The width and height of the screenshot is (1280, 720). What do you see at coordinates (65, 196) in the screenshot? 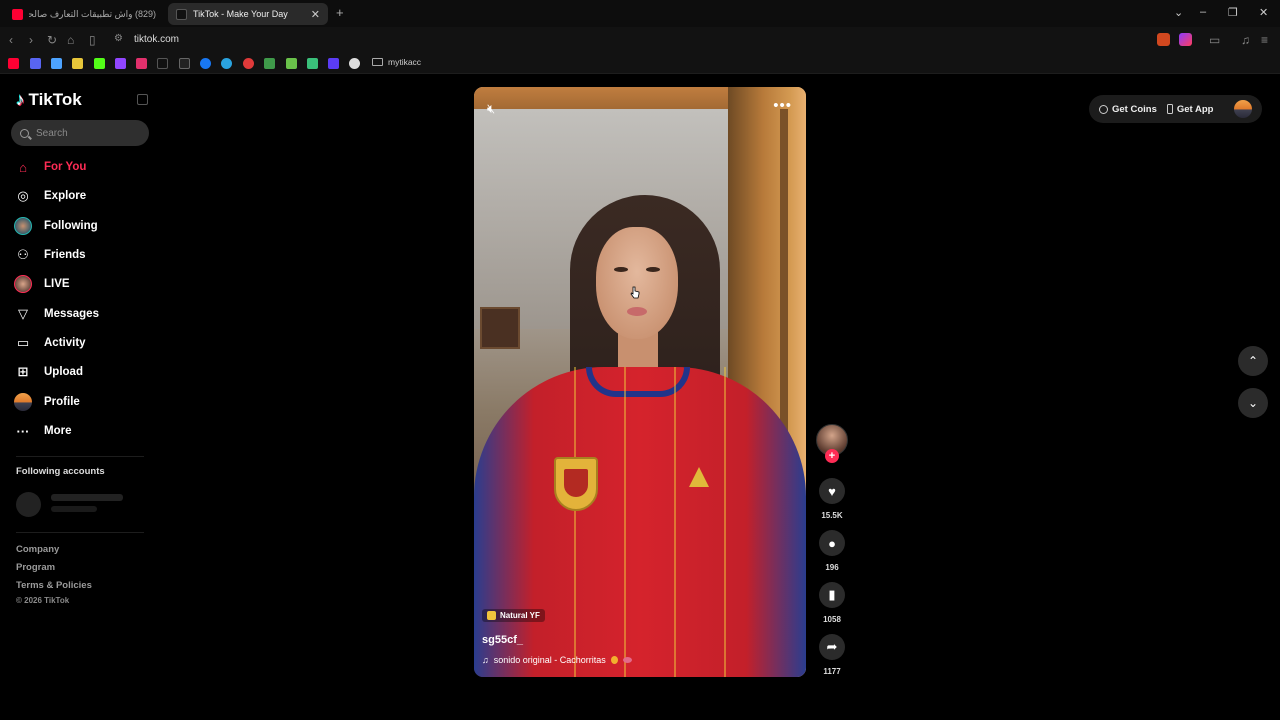
I see `sidebar-item-label: Explore` at bounding box center [65, 196].